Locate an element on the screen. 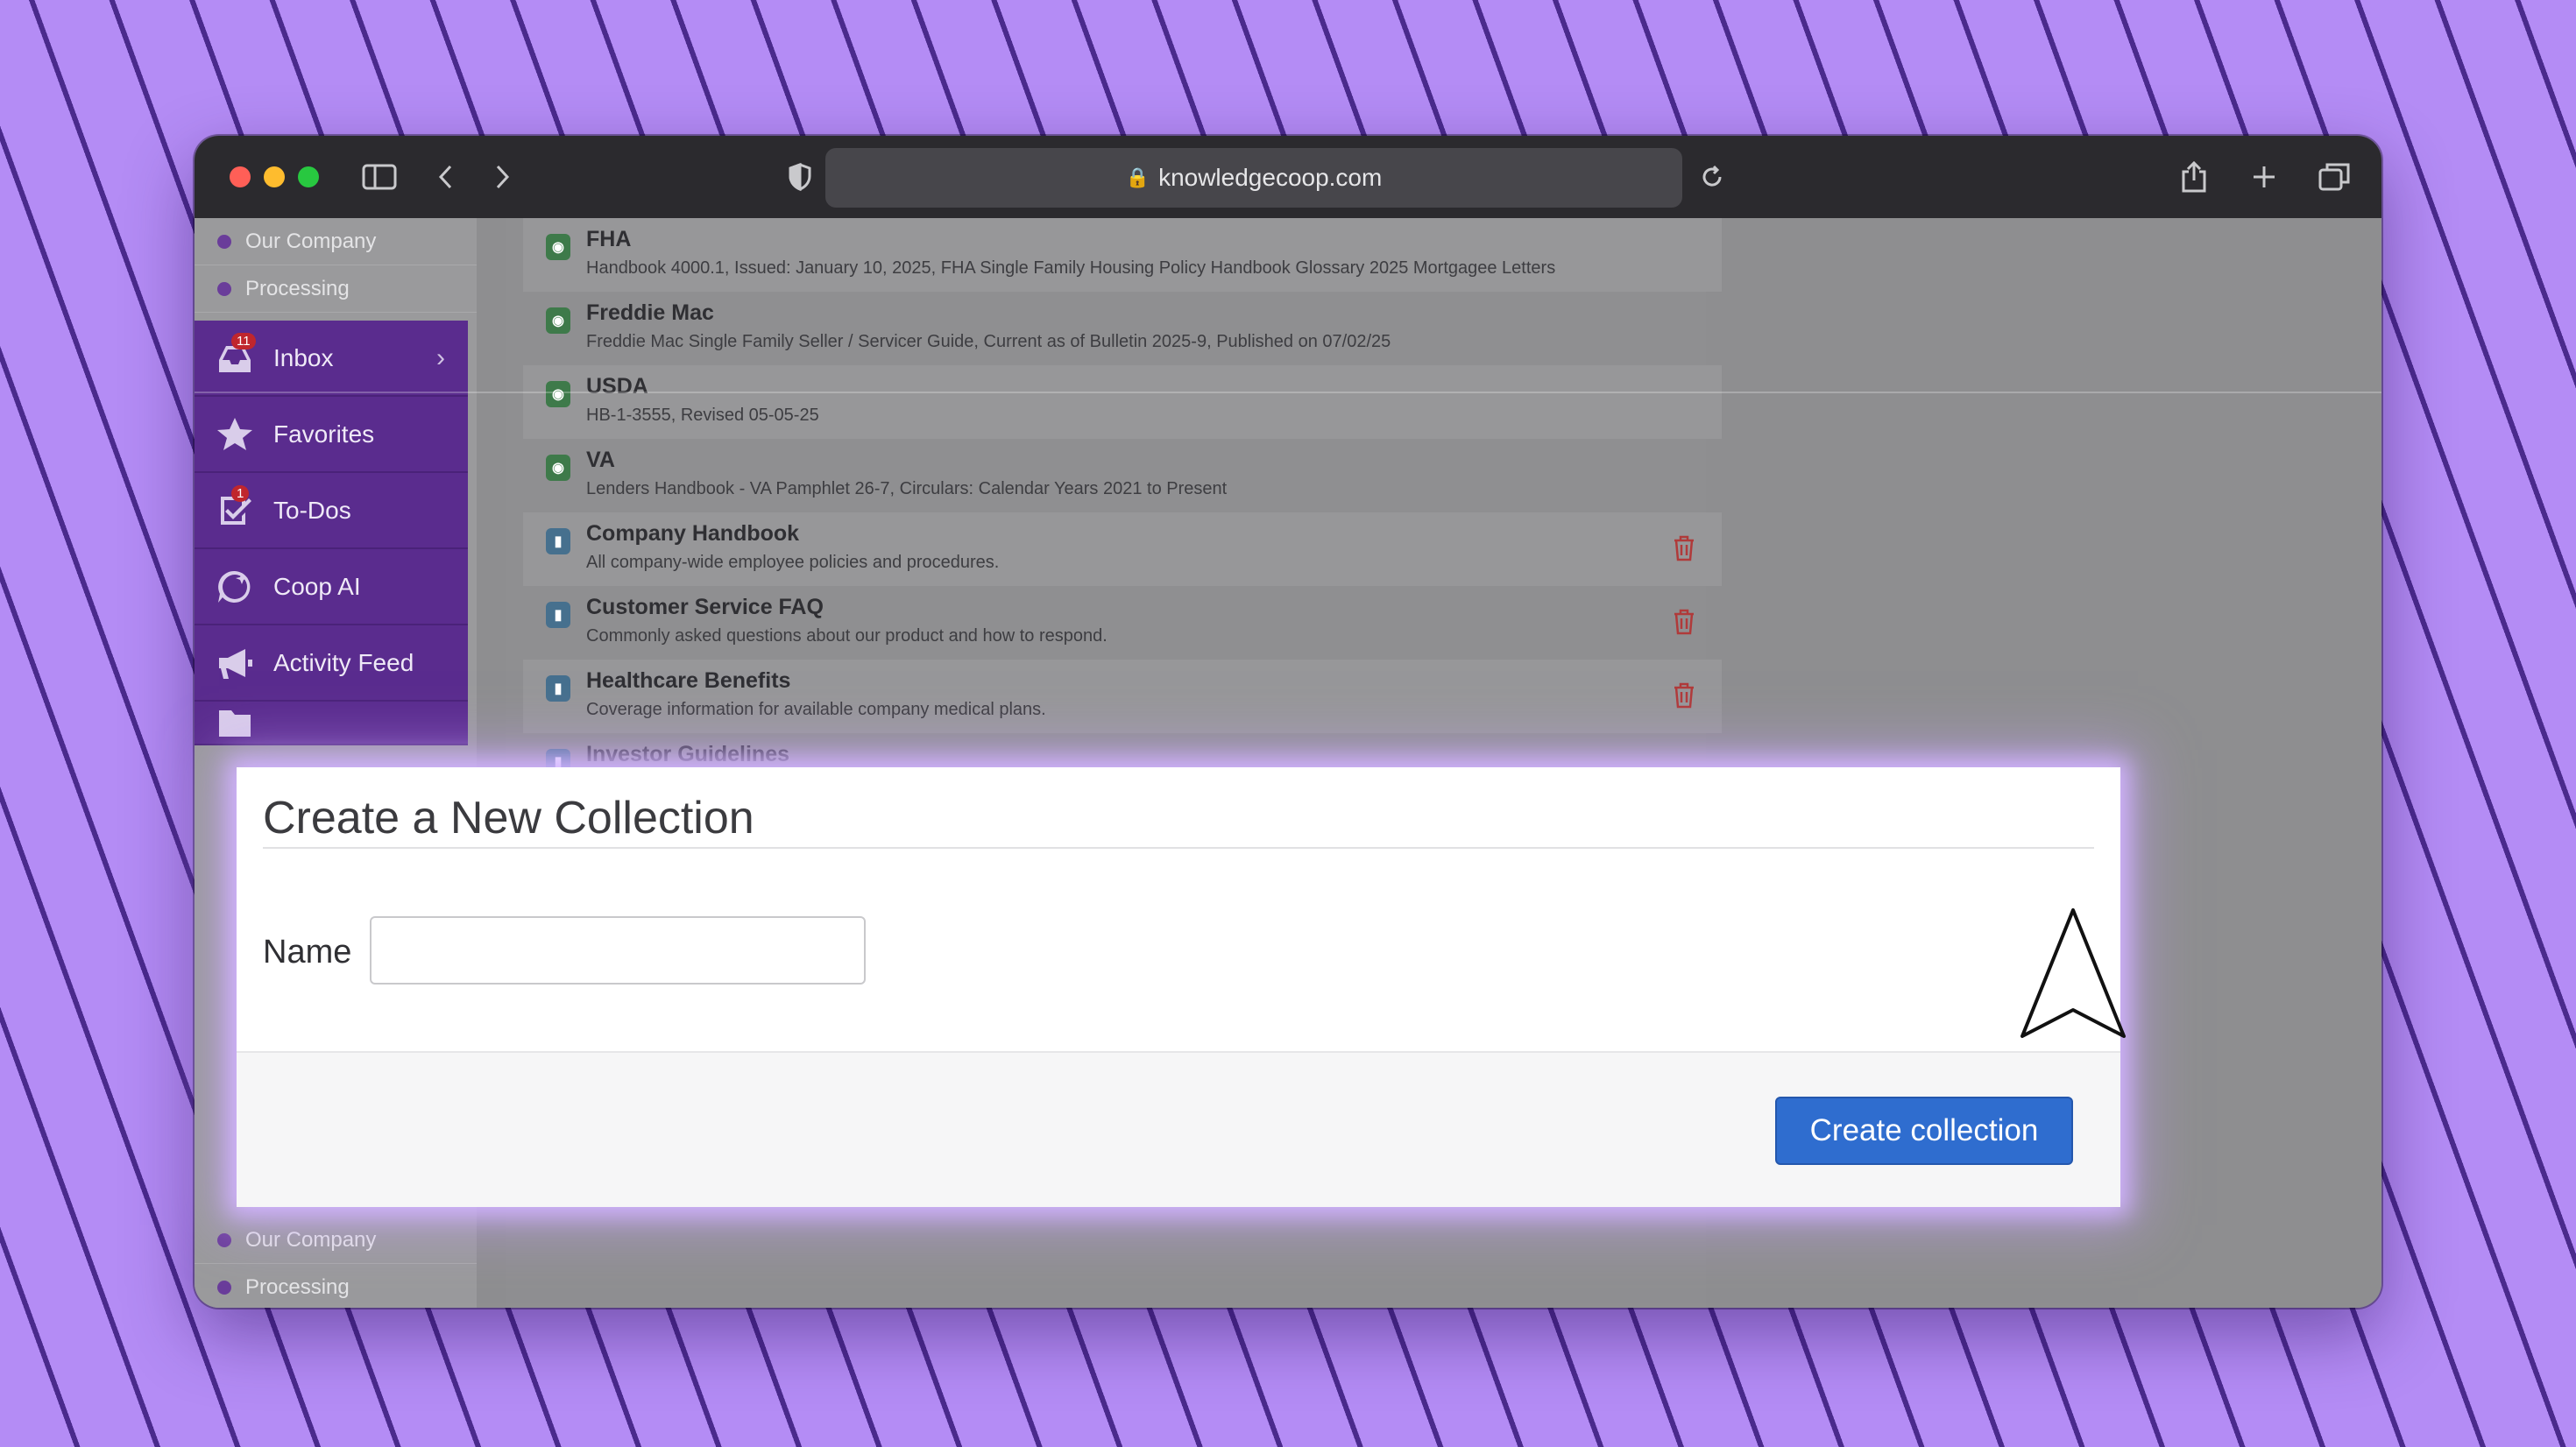 The image size is (2576, 1447). nav-label: Favorites is located at coordinates (324, 434).